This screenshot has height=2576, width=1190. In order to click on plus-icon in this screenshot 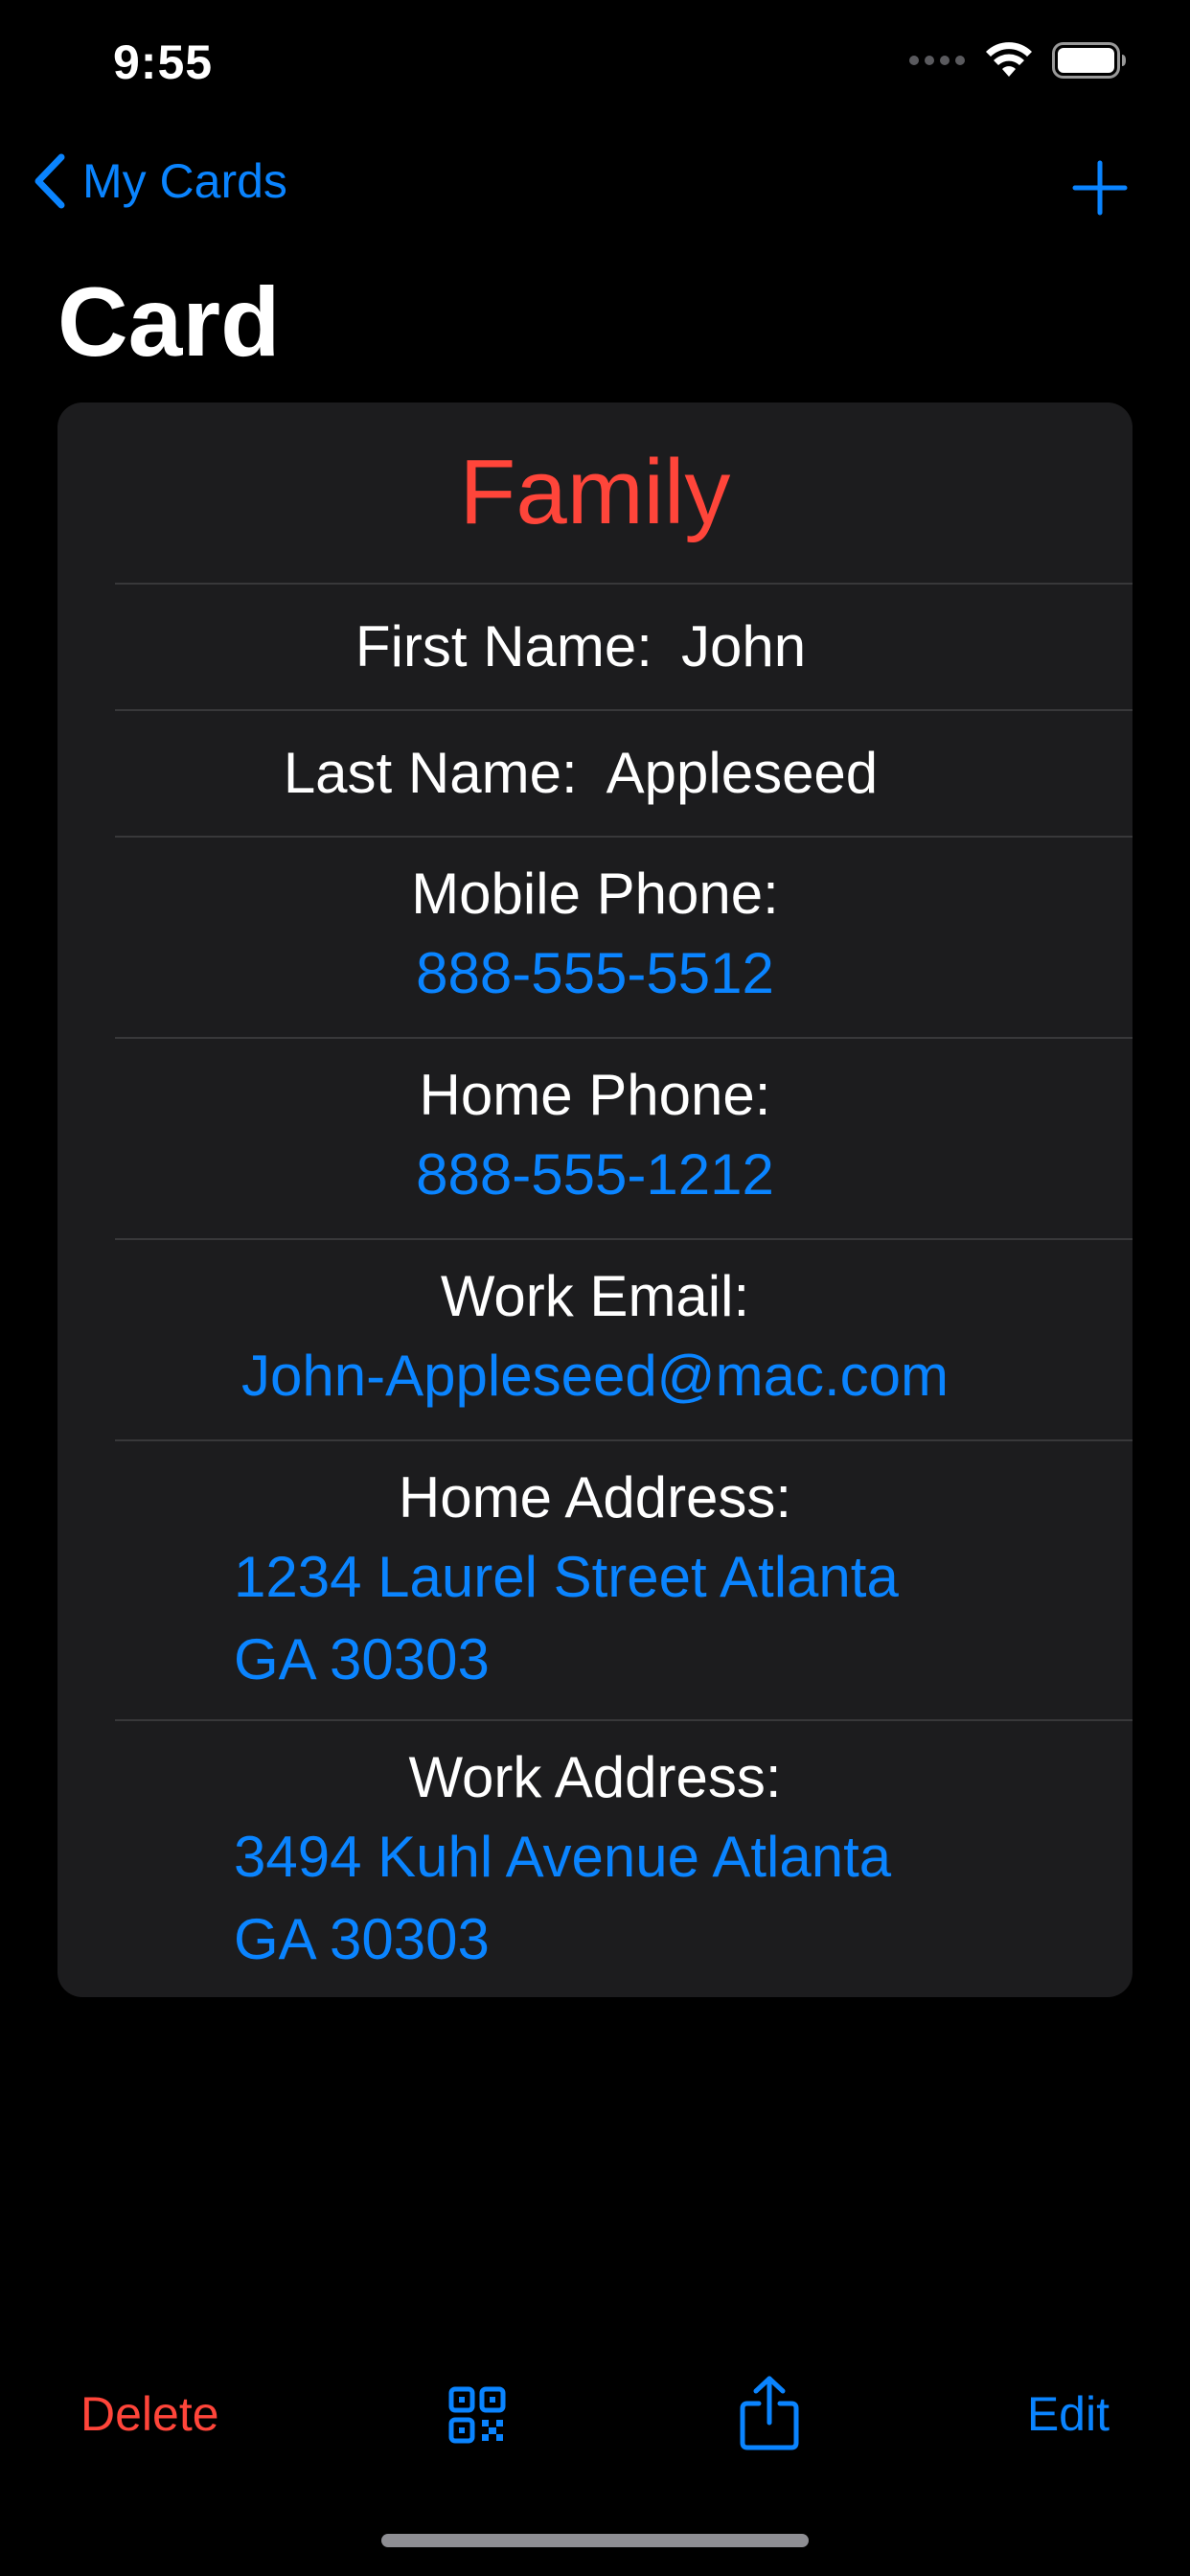, I will do `click(1100, 188)`.